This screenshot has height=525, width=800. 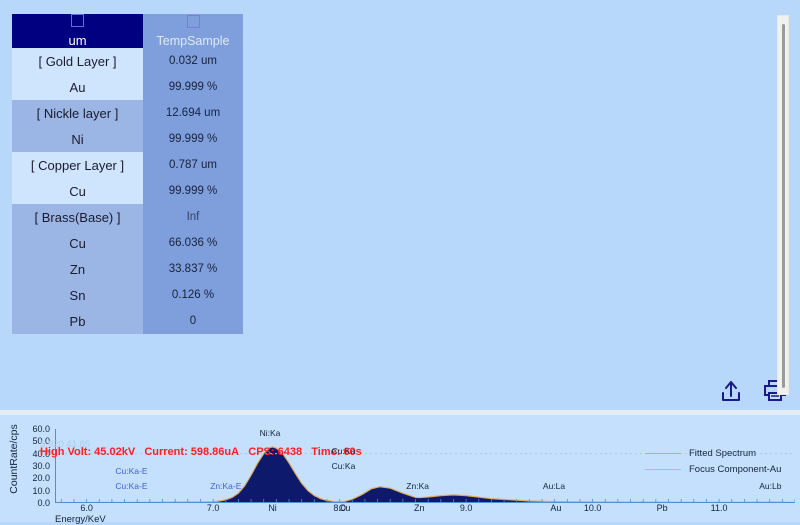 What do you see at coordinates (77, 139) in the screenshot?
I see `element-name-cell: Ni` at bounding box center [77, 139].